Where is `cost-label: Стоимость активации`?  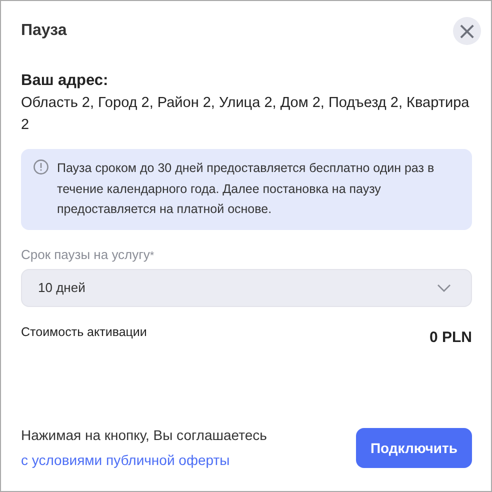
cost-label: Стоимость активации is located at coordinates (84, 332).